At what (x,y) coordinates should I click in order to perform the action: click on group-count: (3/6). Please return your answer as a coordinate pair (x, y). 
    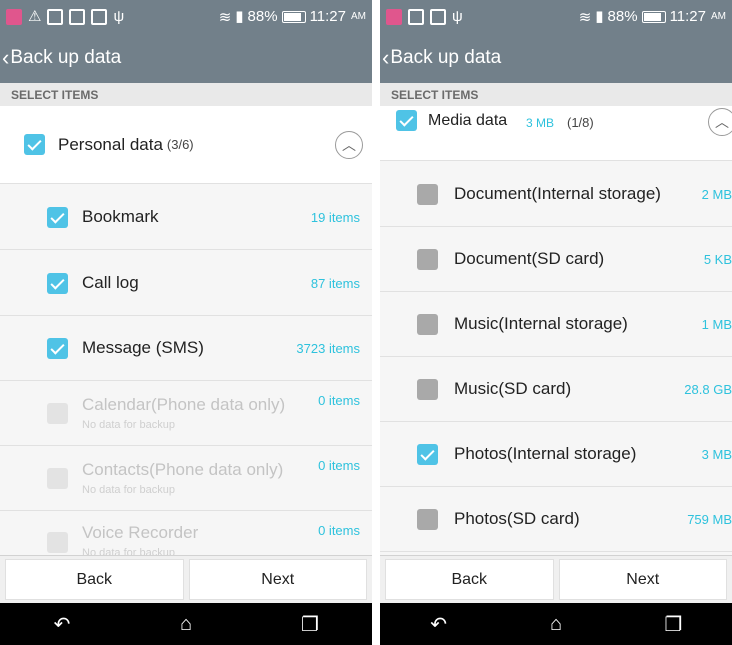
    Looking at the image, I should click on (180, 144).